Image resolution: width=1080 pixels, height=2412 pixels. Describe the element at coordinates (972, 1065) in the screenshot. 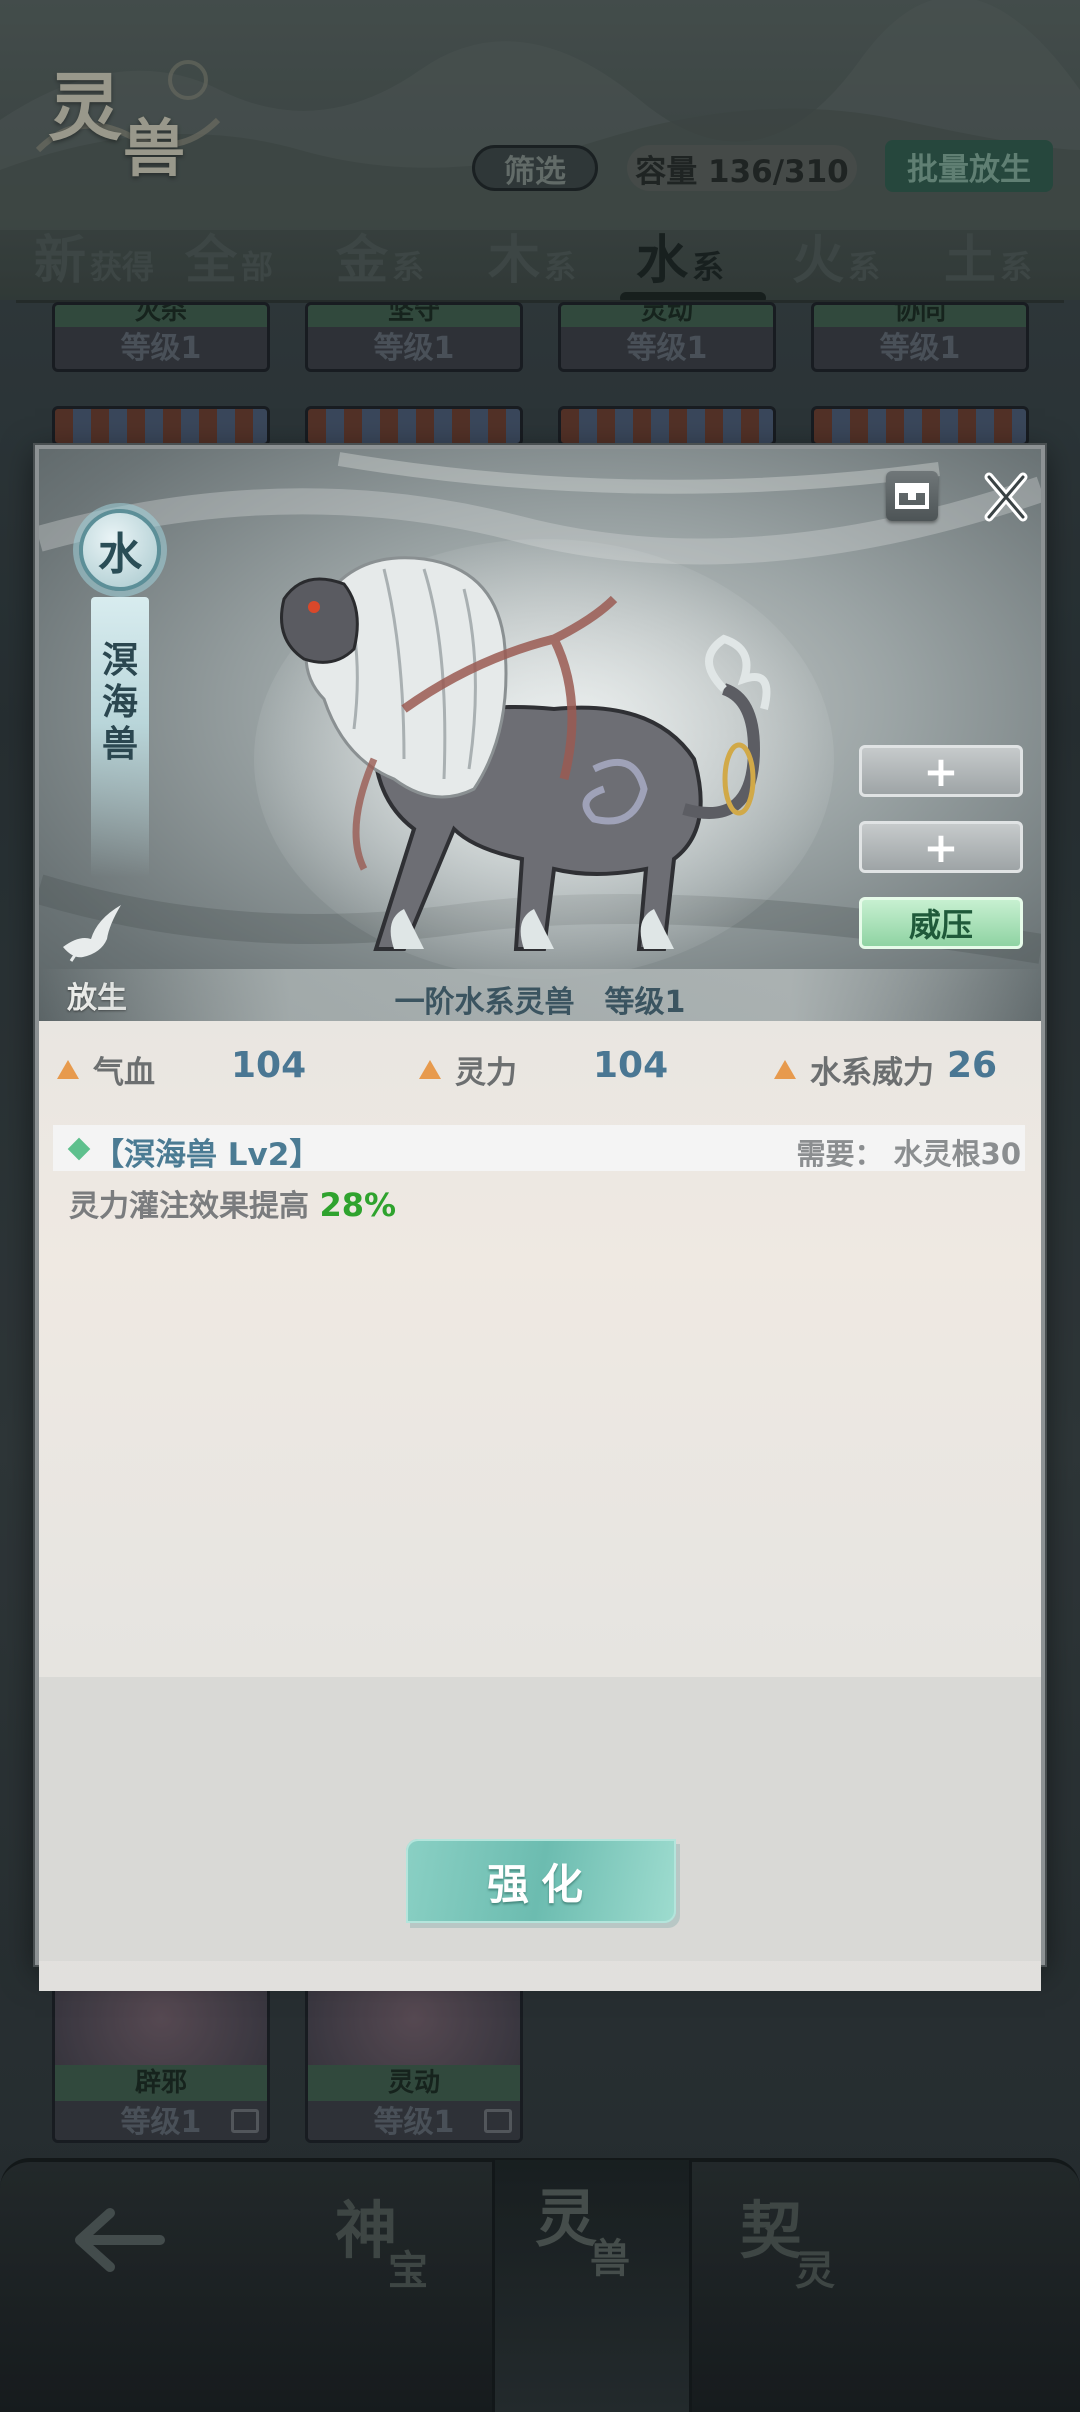

I see `stat-value: 26` at that location.